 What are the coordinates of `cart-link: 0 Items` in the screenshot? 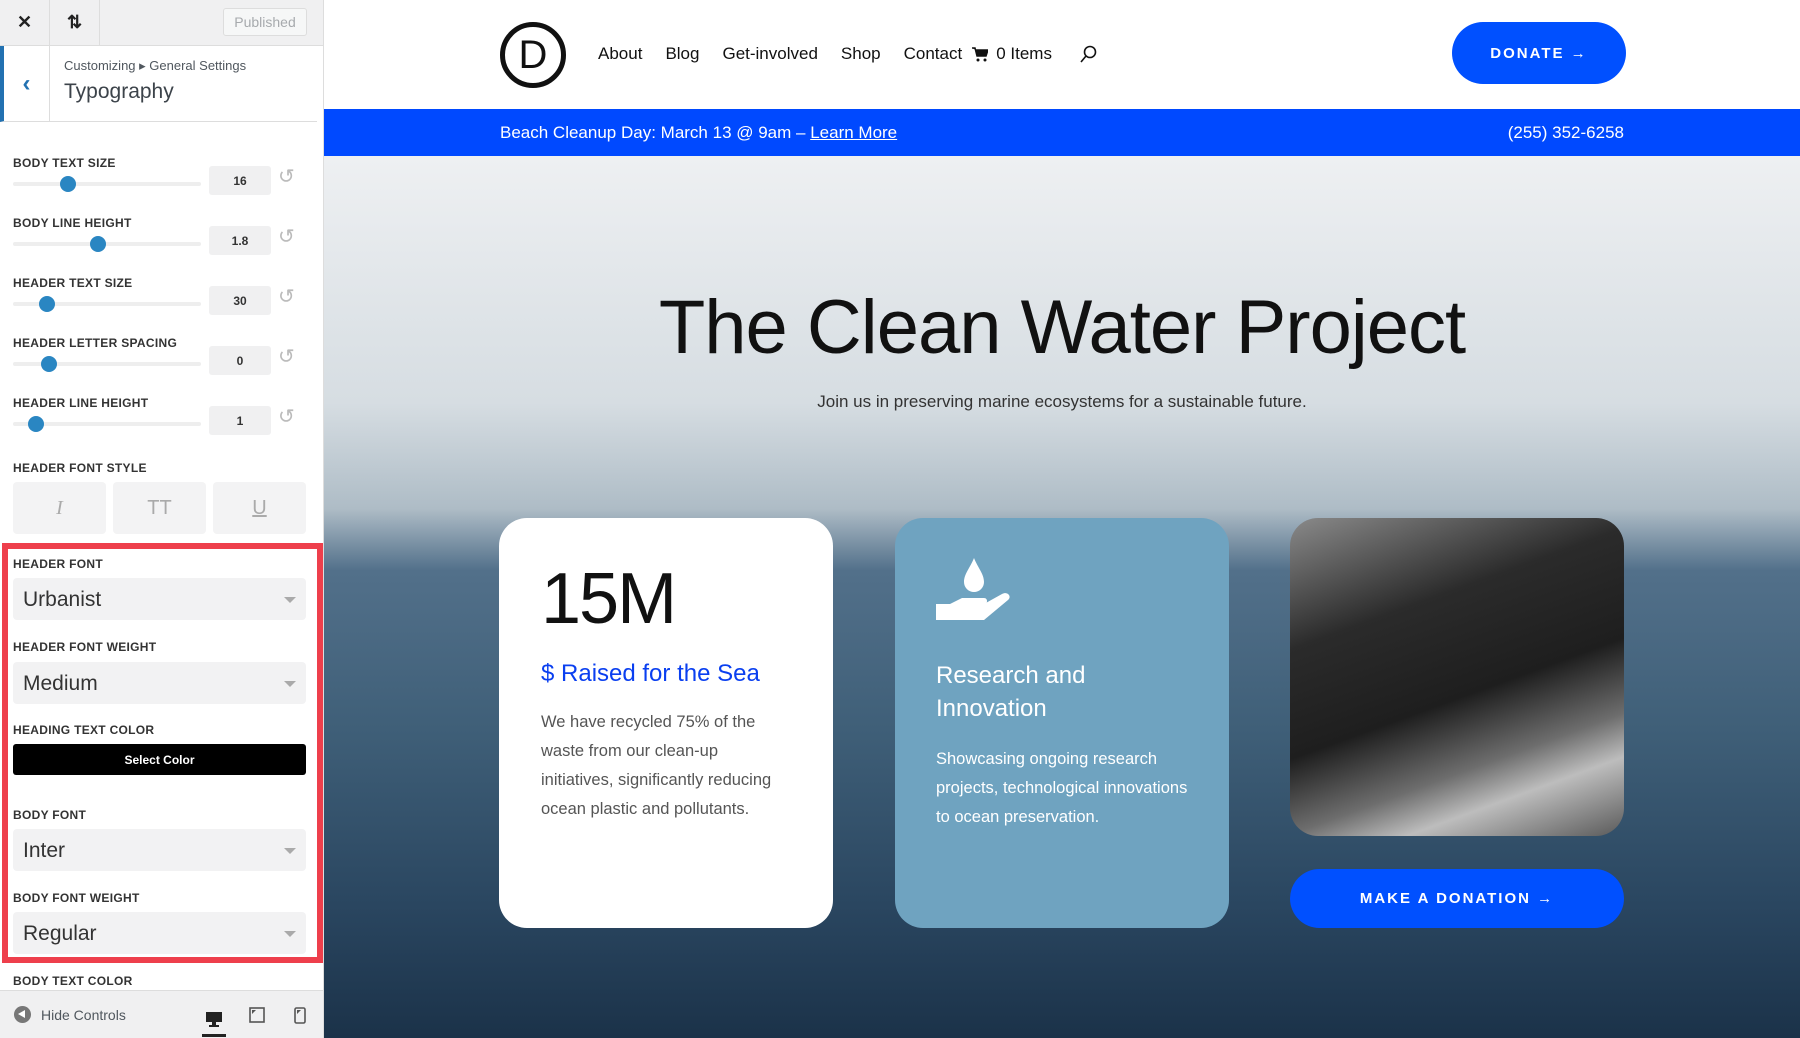 It's located at (1012, 54).